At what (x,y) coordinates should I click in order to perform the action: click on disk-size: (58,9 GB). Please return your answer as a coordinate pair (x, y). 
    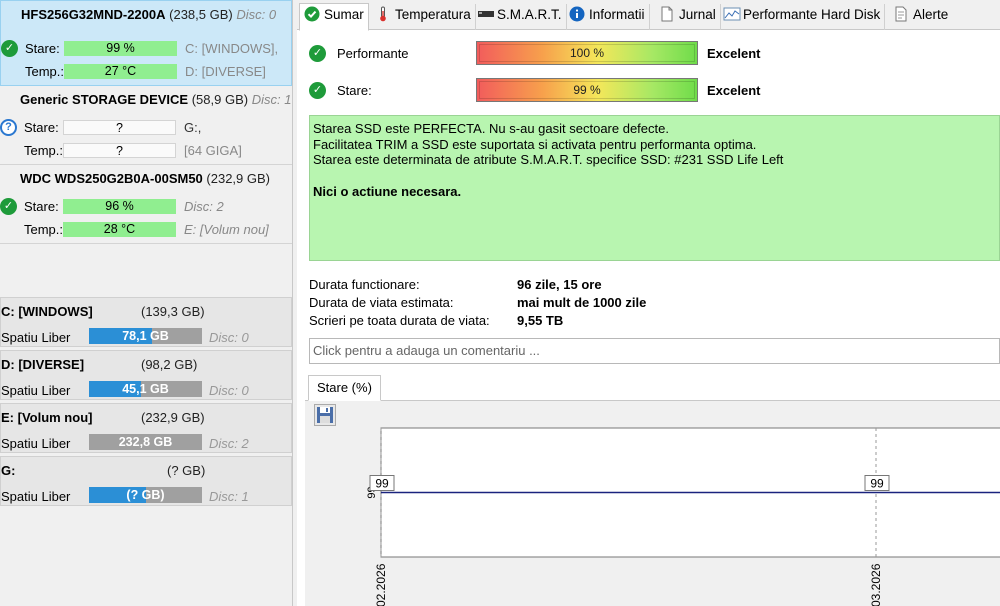
    Looking at the image, I should click on (220, 99).